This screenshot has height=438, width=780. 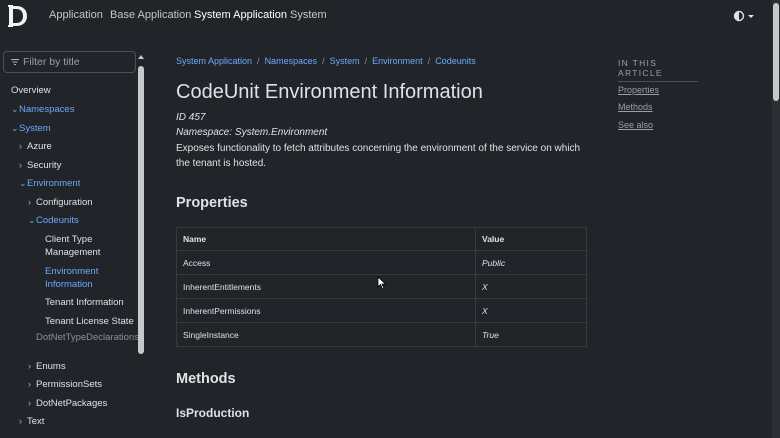 I want to click on sidebar-item-label: Text, so click(x=36, y=421).